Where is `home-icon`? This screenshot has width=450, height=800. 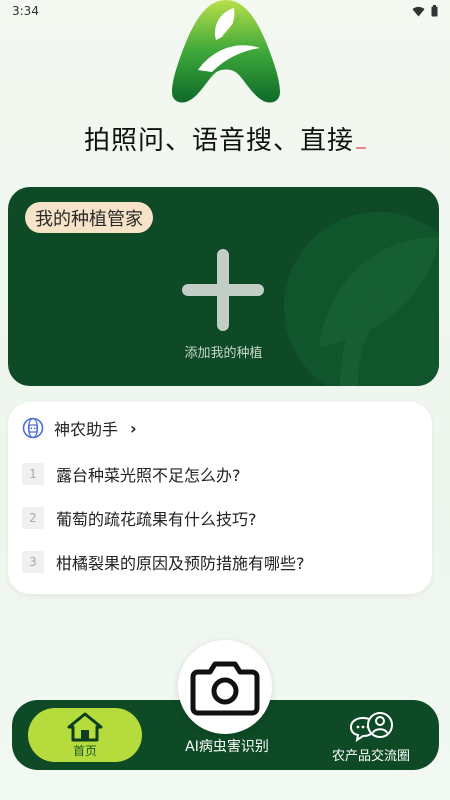
home-icon is located at coordinates (85, 726).